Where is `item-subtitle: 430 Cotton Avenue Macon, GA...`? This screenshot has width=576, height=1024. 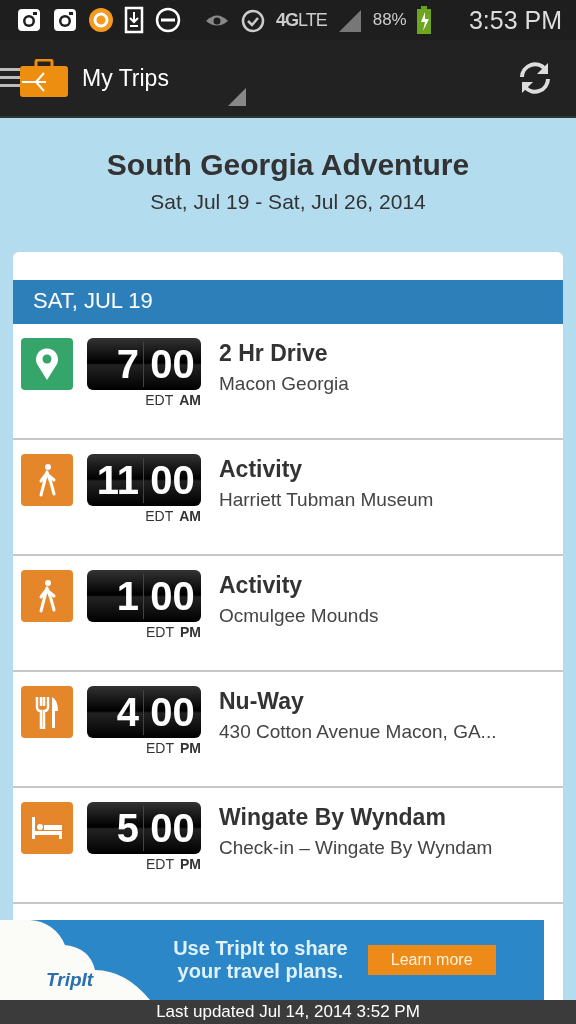 item-subtitle: 430 Cotton Avenue Macon, GA... is located at coordinates (358, 732).